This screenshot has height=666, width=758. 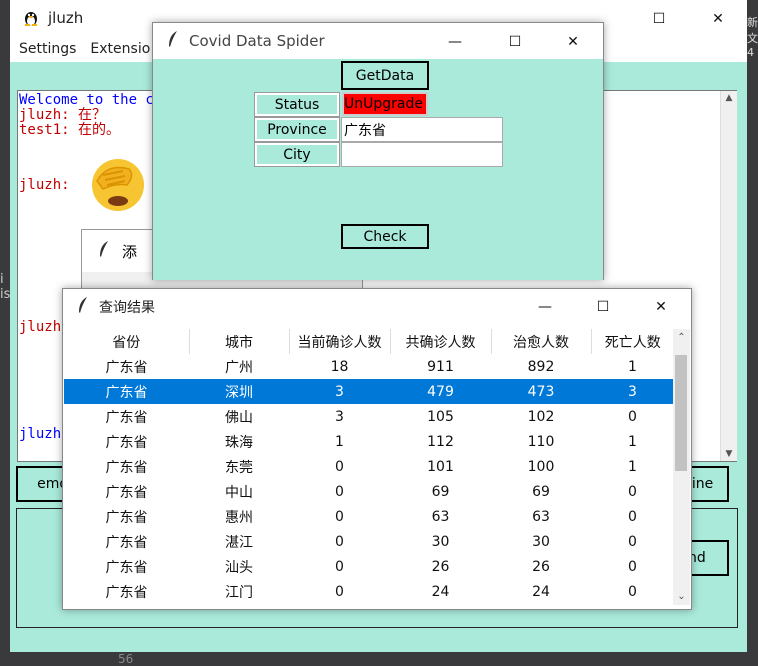 I want to click on background-left-text: i is, so click(x=5, y=287).